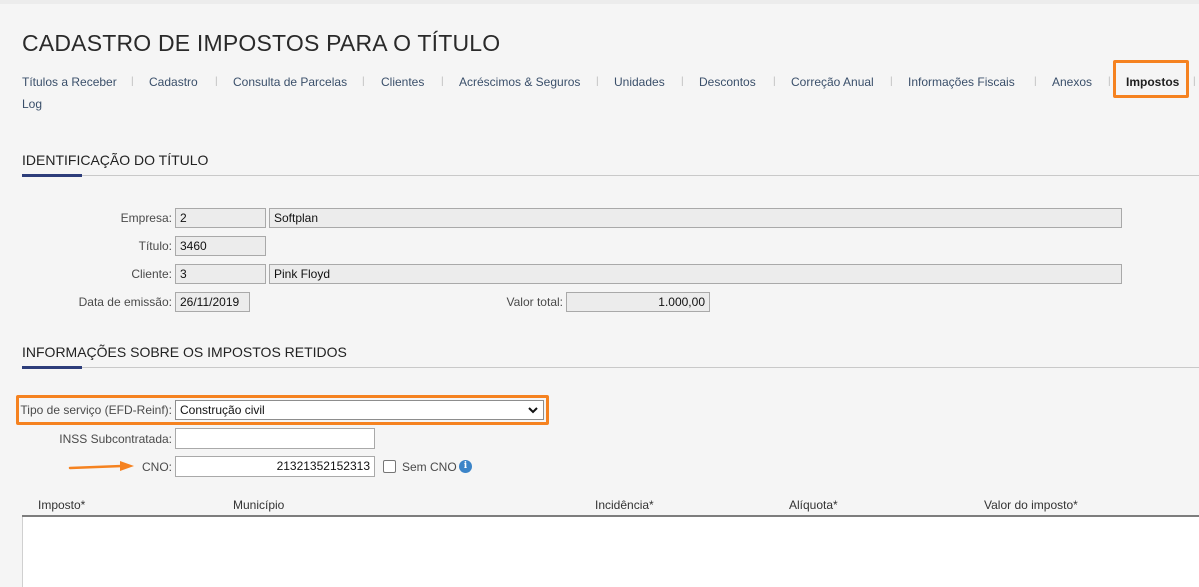 The width and height of the screenshot is (1199, 587). I want to click on empresa-code-field: 2, so click(220, 218).